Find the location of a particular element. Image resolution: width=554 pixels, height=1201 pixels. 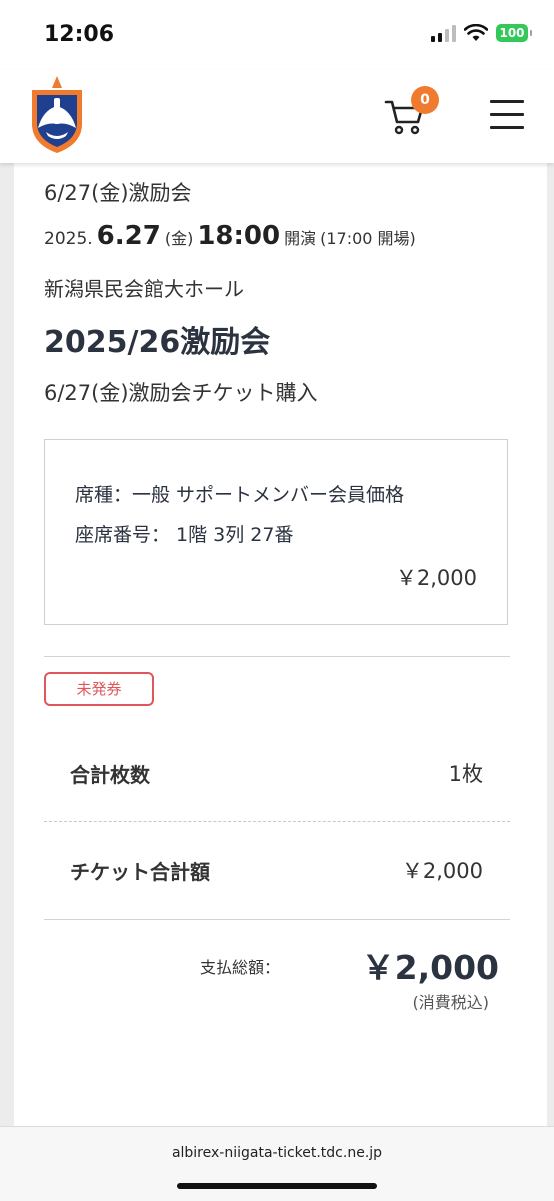

home-indicator is located at coordinates (277, 1186).